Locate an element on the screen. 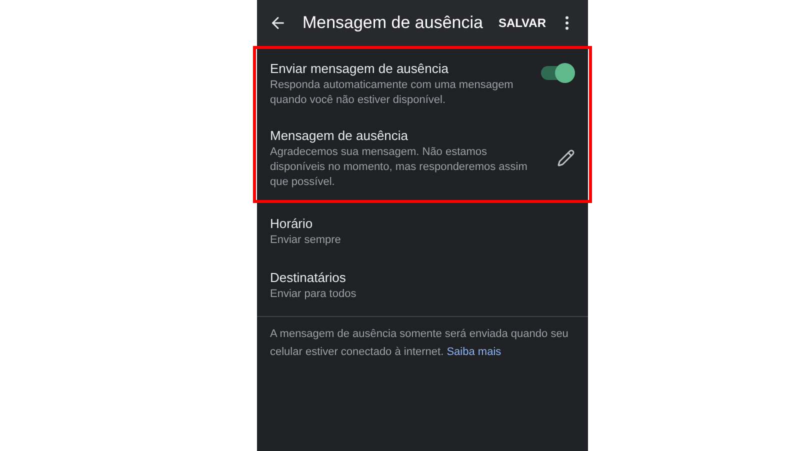  info-text: A mensagem de ausência somente será enviada quando seu celular estiver conectado à internet. Saiba mais is located at coordinates (419, 343).